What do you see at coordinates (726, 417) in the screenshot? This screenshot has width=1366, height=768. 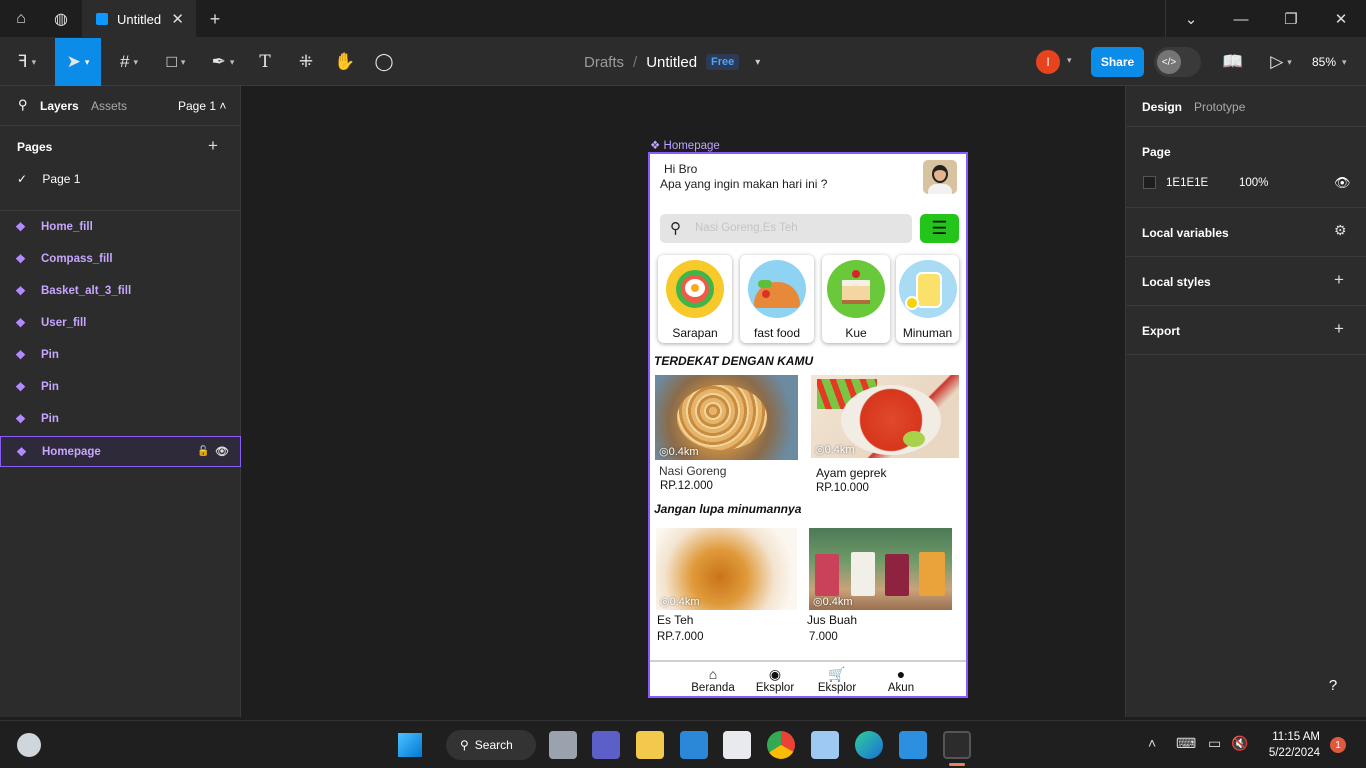 I see `food-image-nasi-goreng: ◎0.4km` at bounding box center [726, 417].